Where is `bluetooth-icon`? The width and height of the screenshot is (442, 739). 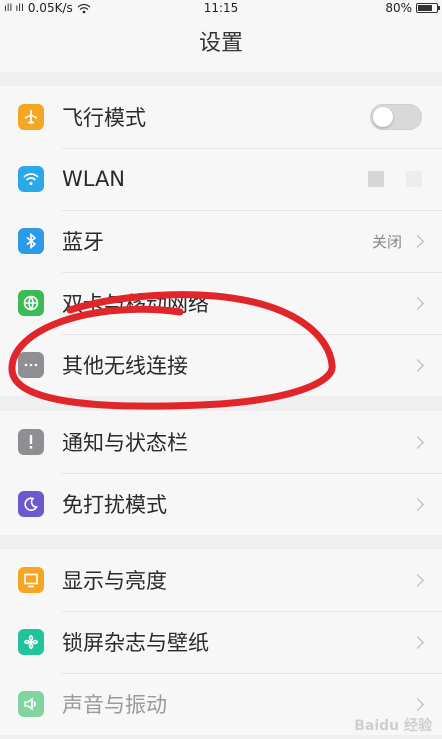
bluetooth-icon is located at coordinates (31, 241).